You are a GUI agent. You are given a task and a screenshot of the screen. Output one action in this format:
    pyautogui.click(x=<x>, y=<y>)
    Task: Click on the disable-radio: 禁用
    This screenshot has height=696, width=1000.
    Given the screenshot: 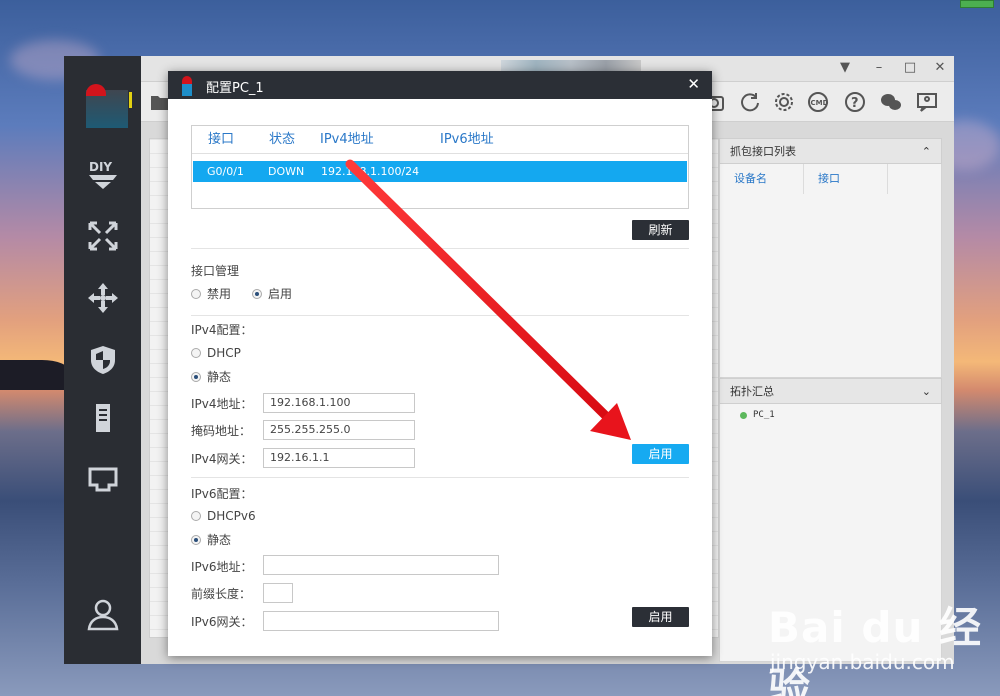 What is the action you would take?
    pyautogui.click(x=211, y=293)
    